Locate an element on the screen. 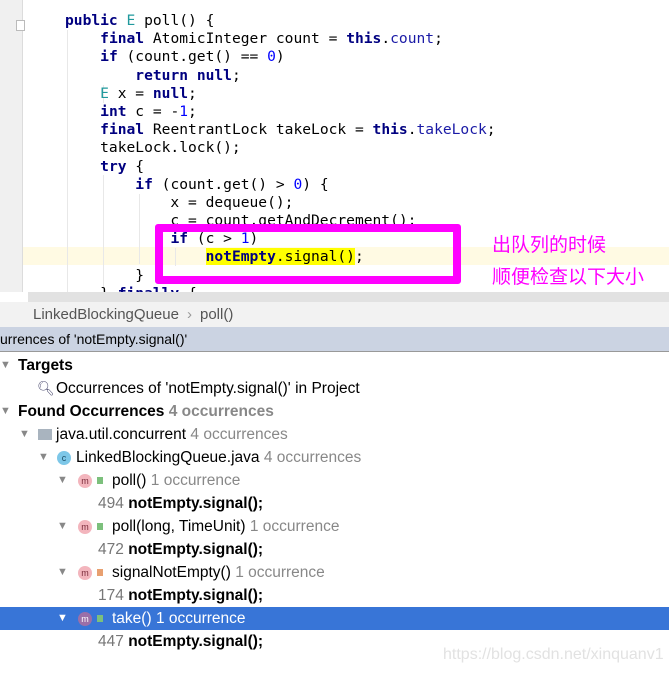 The height and width of the screenshot is (675, 669). code-token: this is located at coordinates (364, 39).